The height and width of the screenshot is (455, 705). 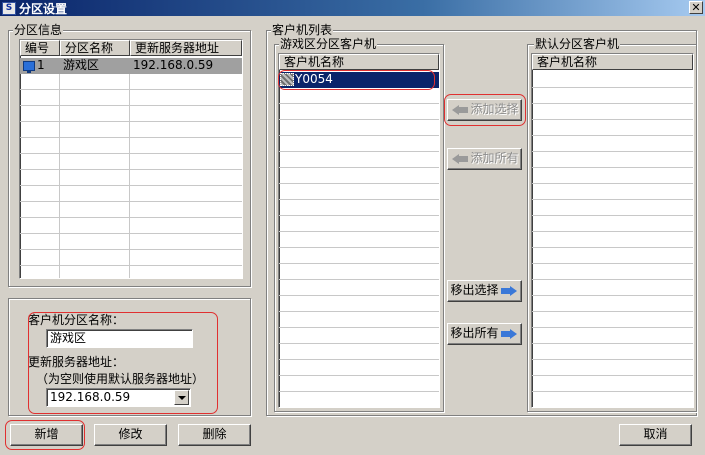 What do you see at coordinates (130, 435) in the screenshot?
I see `modify-button: 修改` at bounding box center [130, 435].